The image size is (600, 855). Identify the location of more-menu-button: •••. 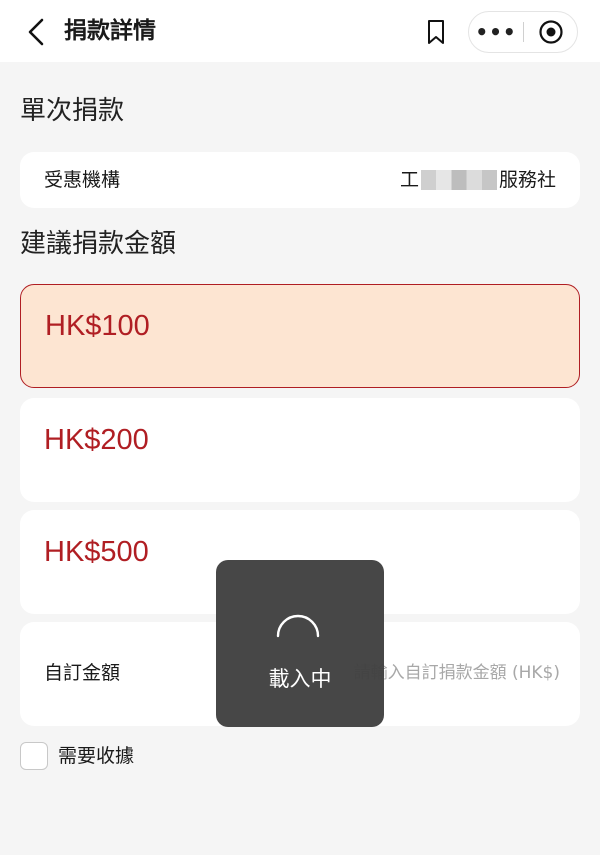
(496, 32).